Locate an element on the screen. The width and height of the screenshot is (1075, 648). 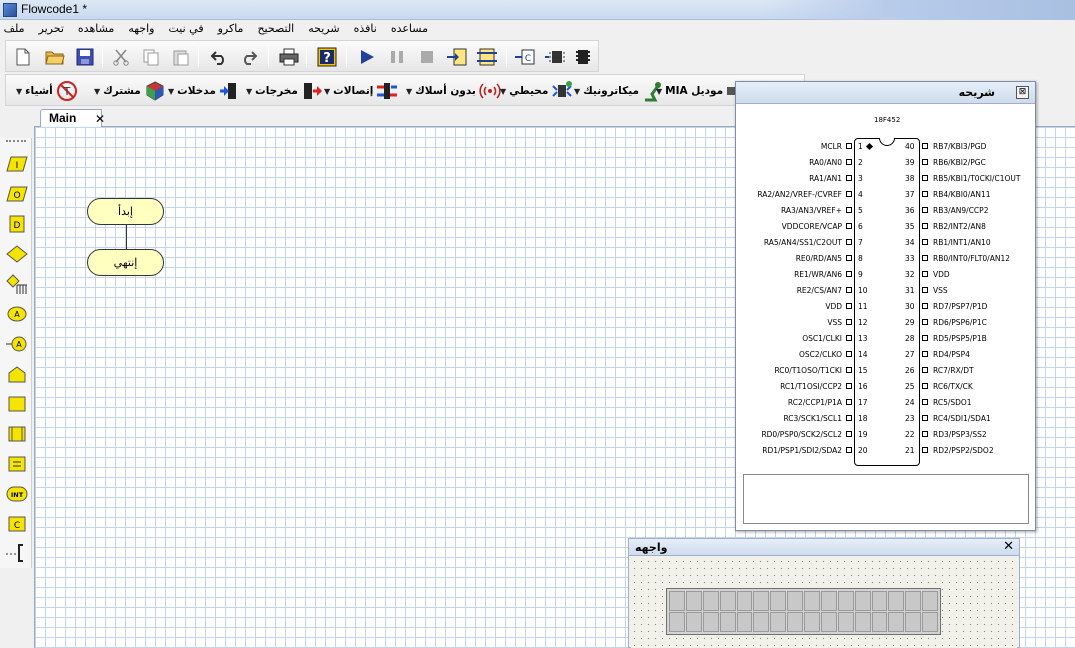
c-code-block-icon: C is located at coordinates (17, 524).